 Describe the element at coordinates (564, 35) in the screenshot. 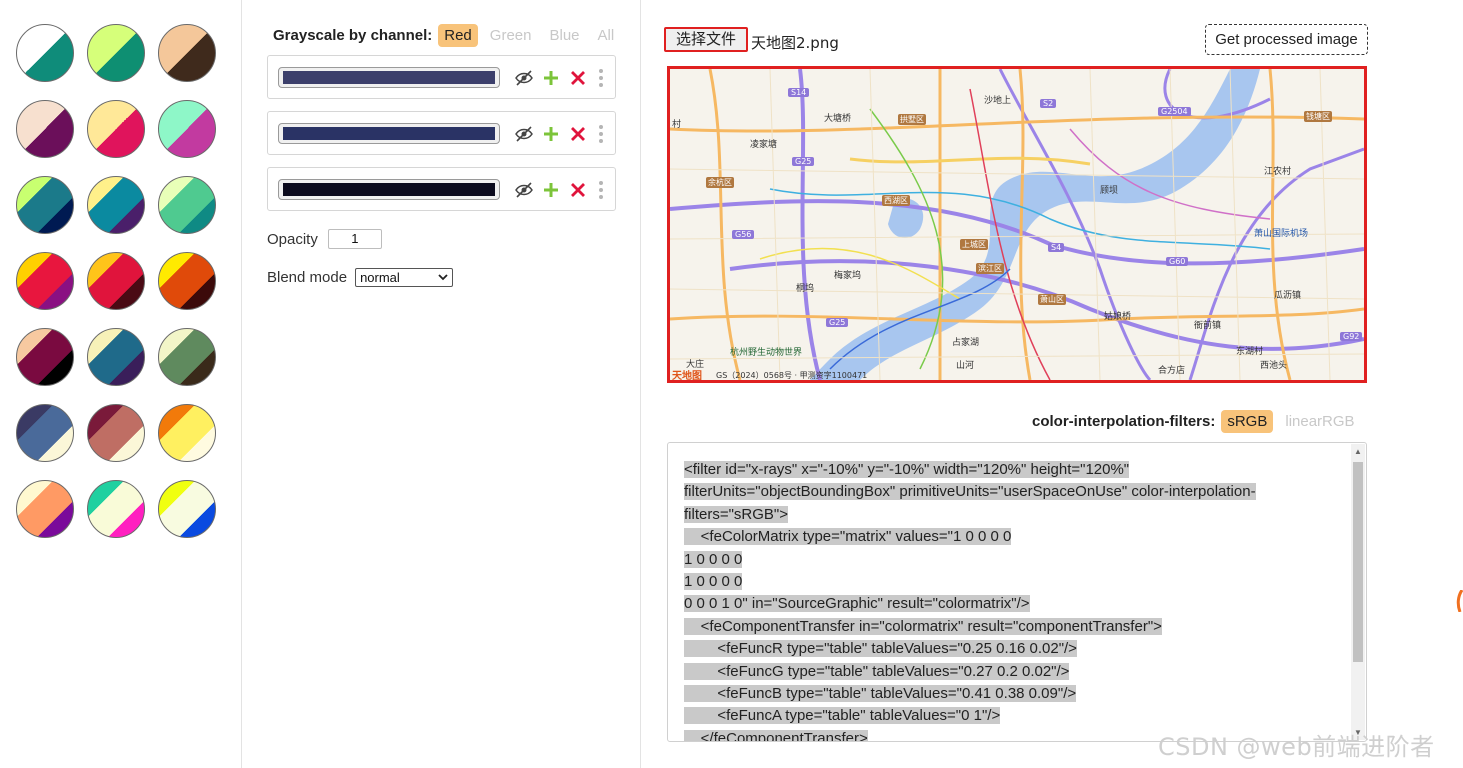

I see `channel-blue-button: Blue` at that location.